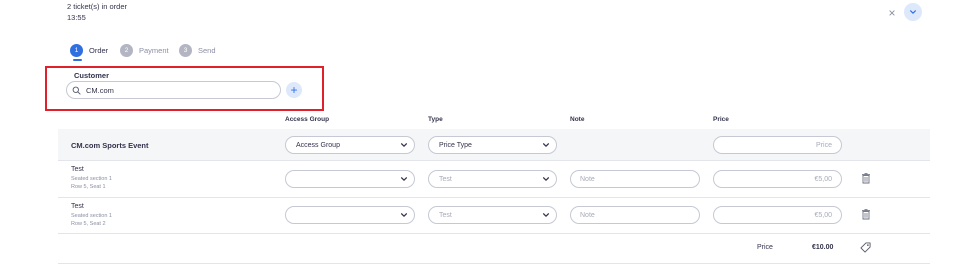 The image size is (975, 278). Describe the element at coordinates (823, 247) in the screenshot. I see `total-price-value: €10.00` at that location.